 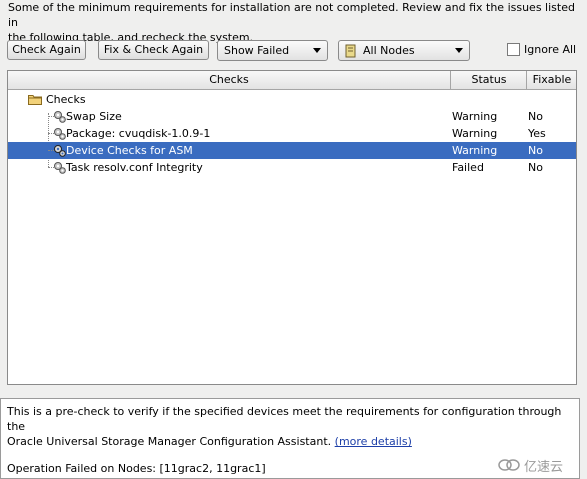 I want to click on check-fixable: Yes, so click(x=537, y=133).